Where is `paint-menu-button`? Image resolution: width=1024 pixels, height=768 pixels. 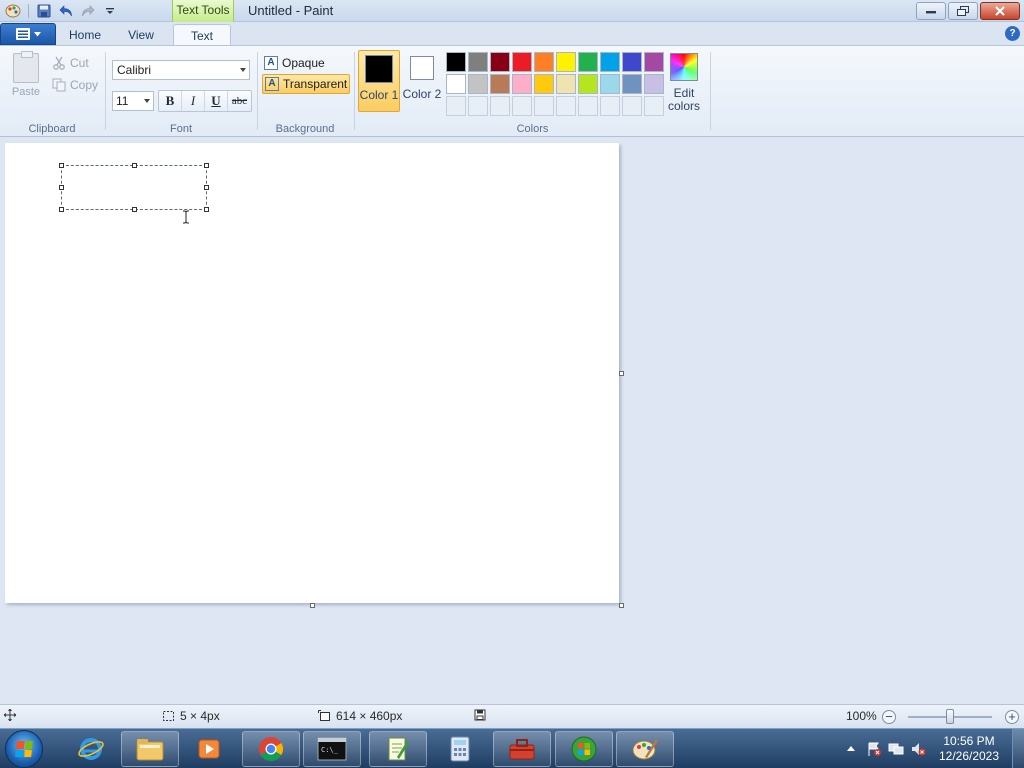
paint-menu-button is located at coordinates (28, 34).